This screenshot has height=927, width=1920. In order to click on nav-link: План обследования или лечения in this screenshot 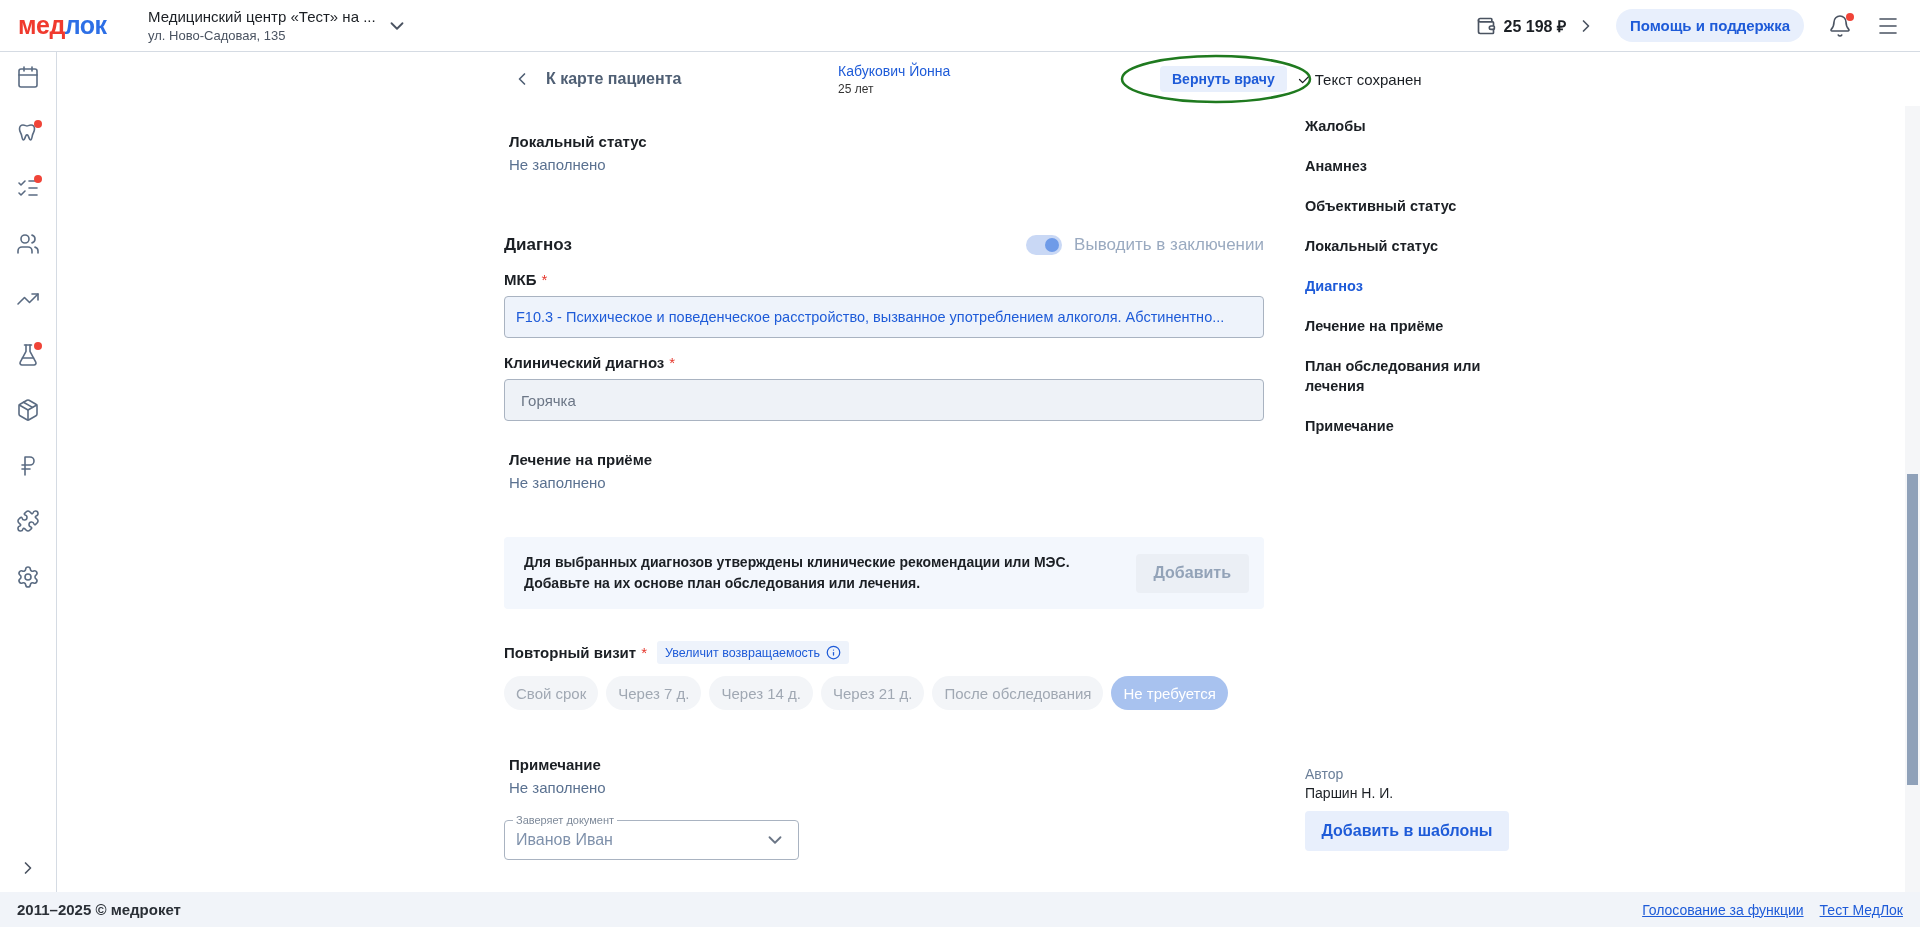, I will do `click(1405, 376)`.